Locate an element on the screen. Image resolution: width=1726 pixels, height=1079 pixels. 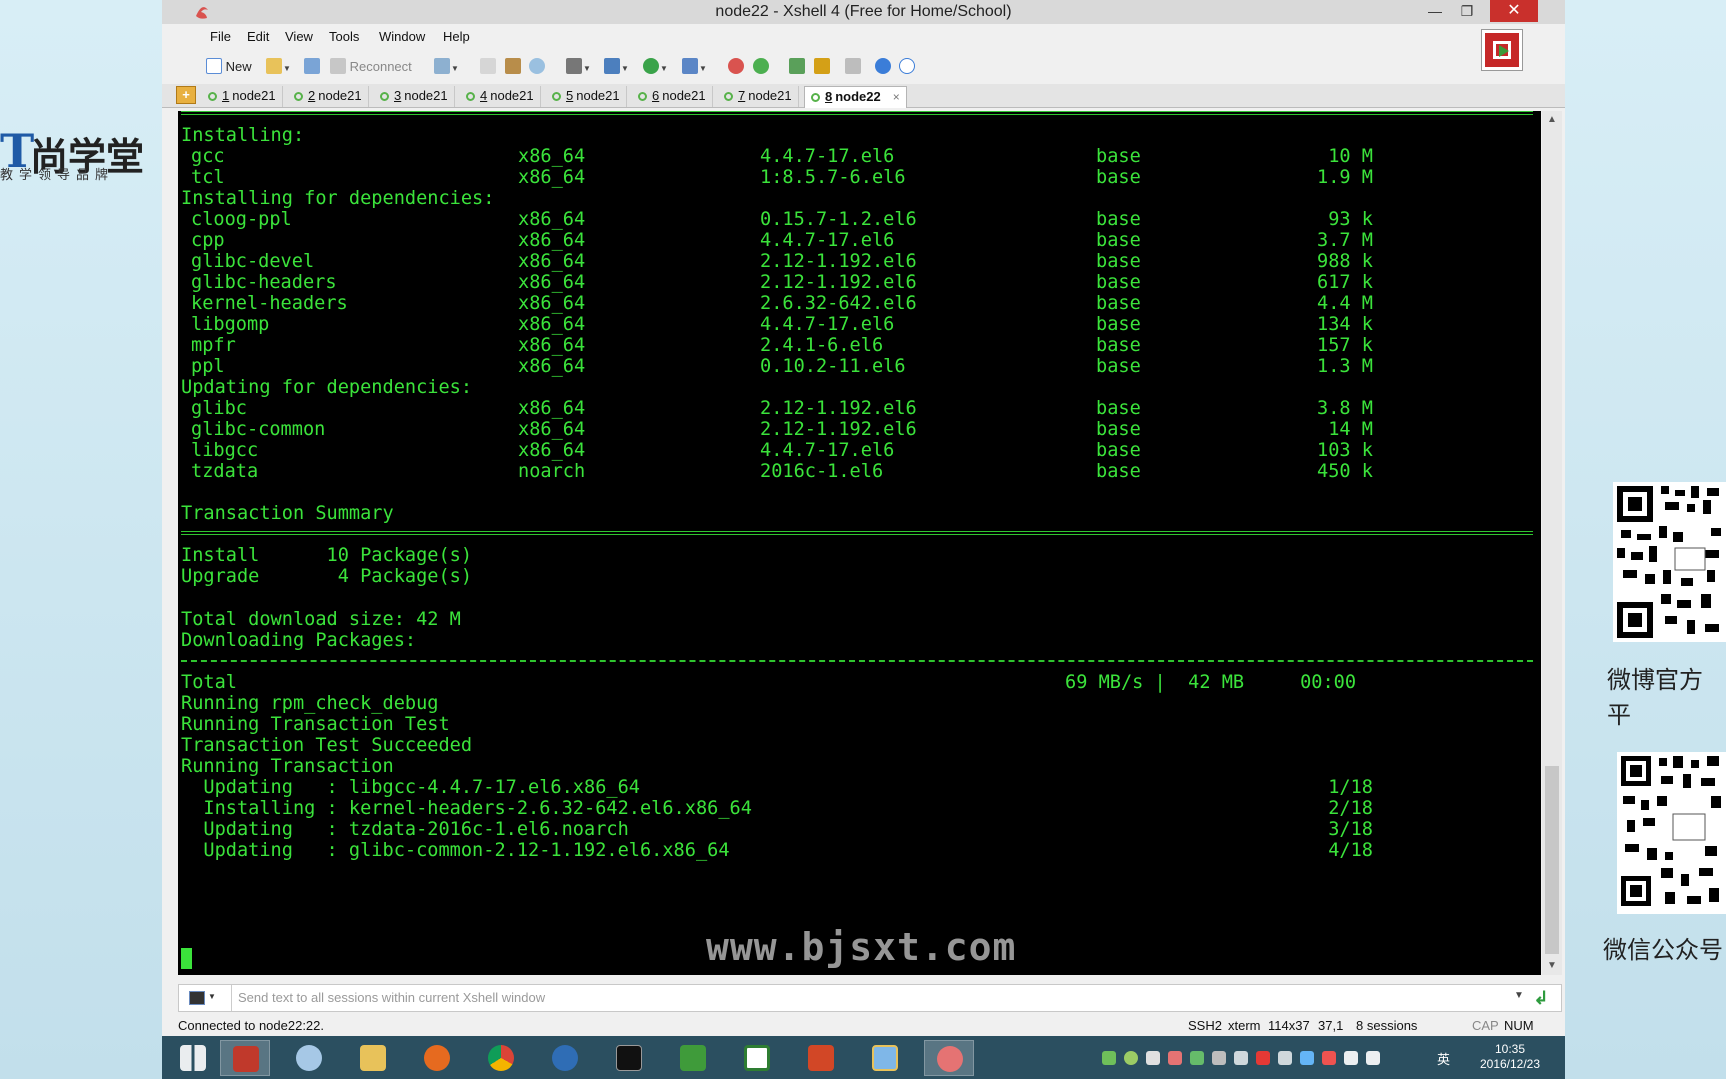
chat-icon is located at coordinates (907, 66).